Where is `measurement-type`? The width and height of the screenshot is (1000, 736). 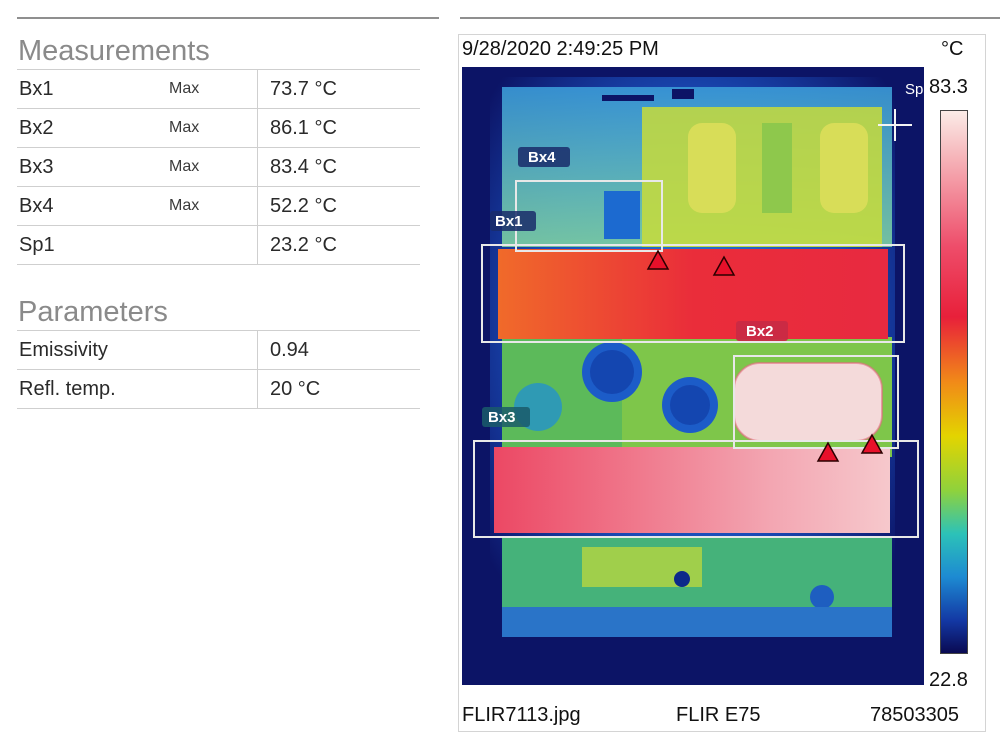
measurement-type is located at coordinates (213, 245).